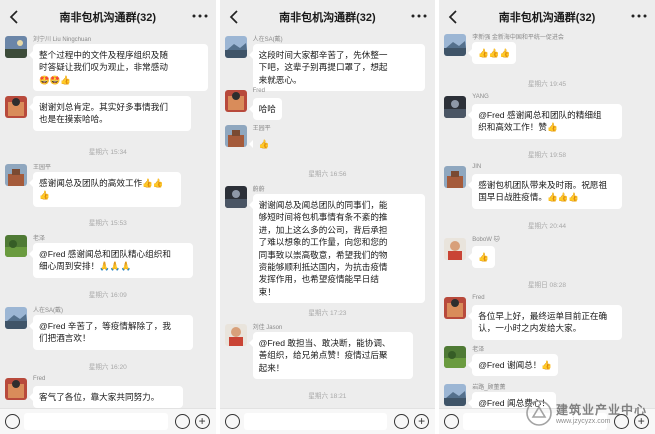  Describe the element at coordinates (336, 68) in the screenshot. I see `message-bubble: 这段时间大家都辛苦了，先休整一 下吧，这辈子别再提口罩了，想起 来就恶心。` at that location.